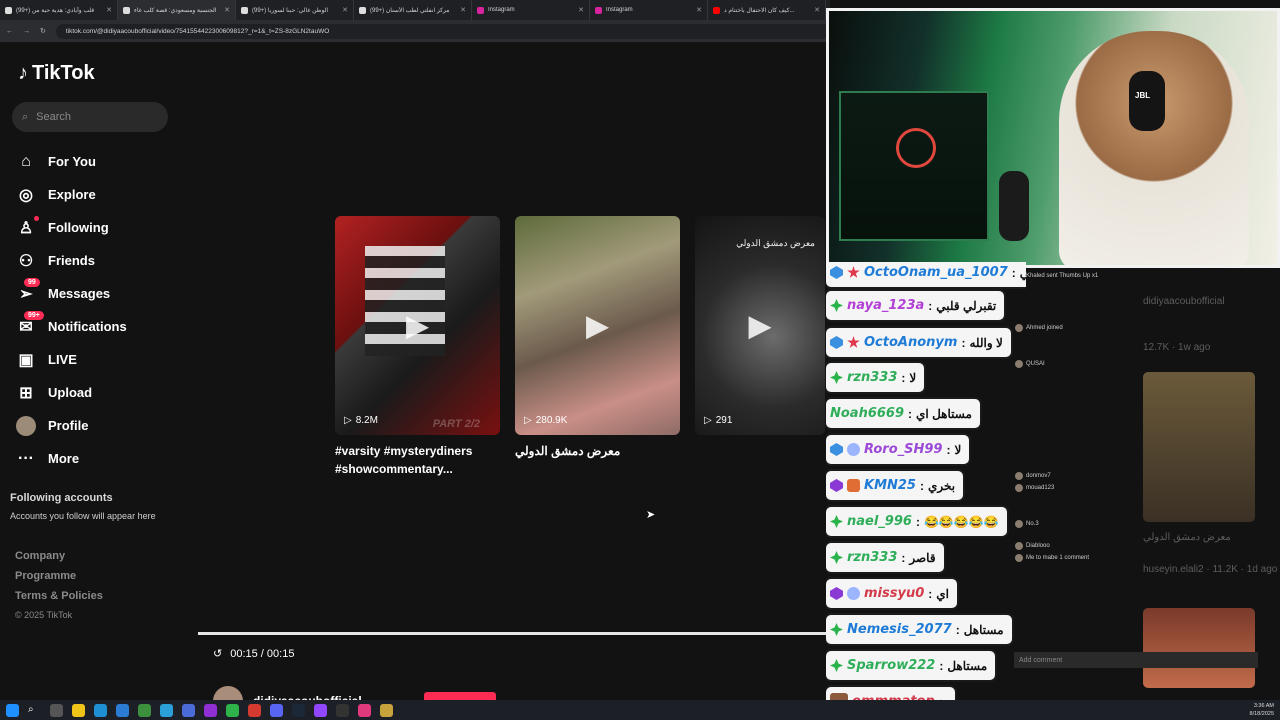 This screenshot has height=720, width=1280. I want to click on search-icon: ⌕, so click(34, 710).